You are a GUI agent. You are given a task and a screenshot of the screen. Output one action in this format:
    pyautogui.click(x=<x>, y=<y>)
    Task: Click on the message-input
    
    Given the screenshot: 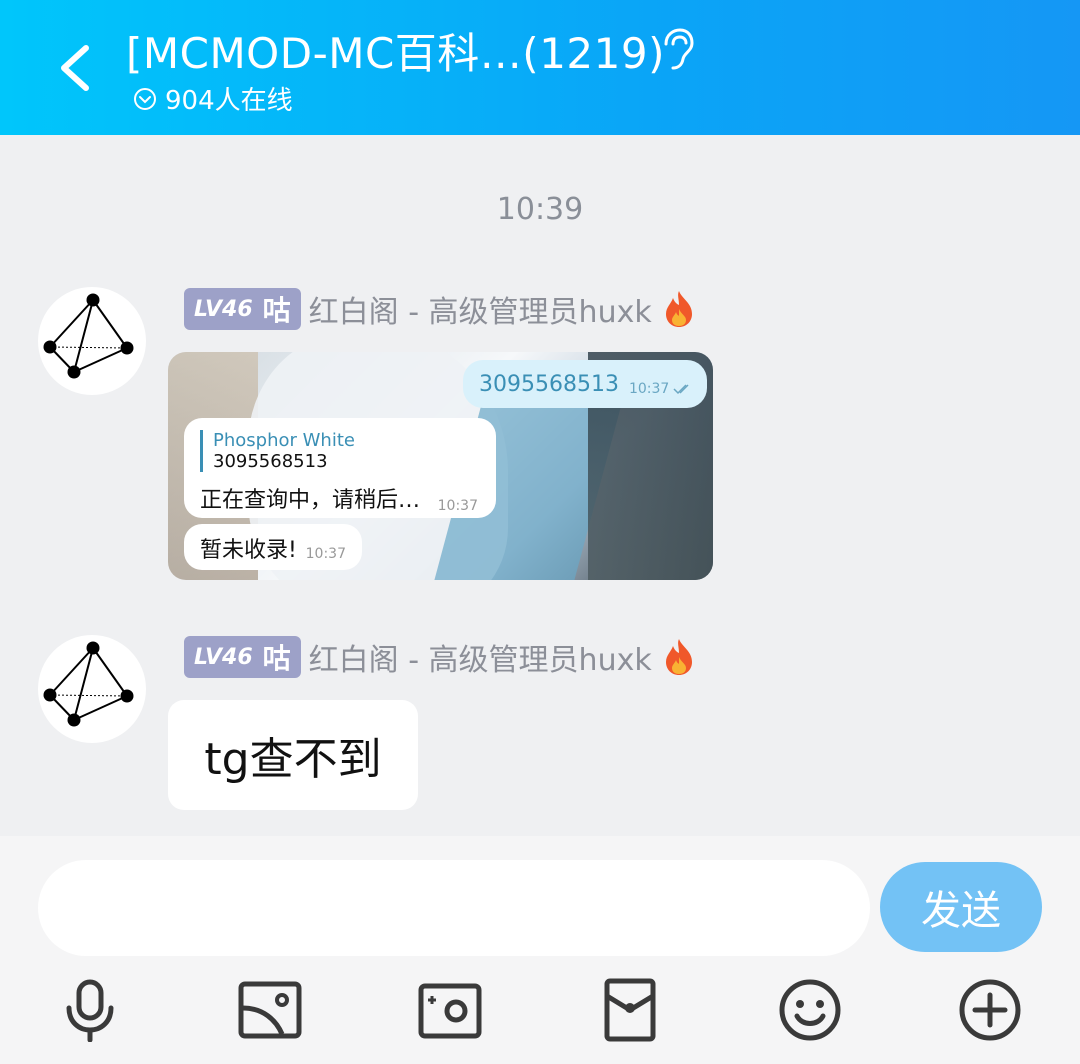 What is the action you would take?
    pyautogui.click(x=454, y=908)
    